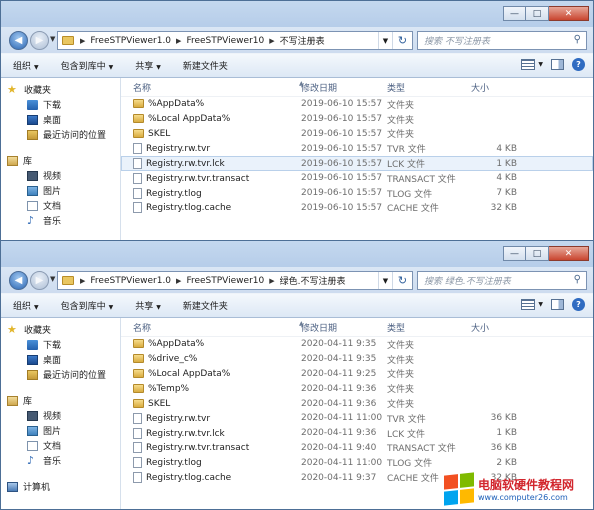 This screenshot has width=594, height=510. I want to click on breadcrumb-segment: 绿色.不写注册表, so click(313, 280).